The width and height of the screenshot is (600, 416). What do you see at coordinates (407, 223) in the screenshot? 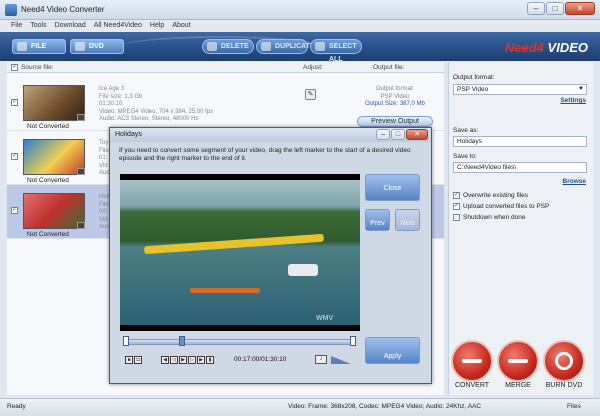
I see `next-label: Next` at bounding box center [407, 223].